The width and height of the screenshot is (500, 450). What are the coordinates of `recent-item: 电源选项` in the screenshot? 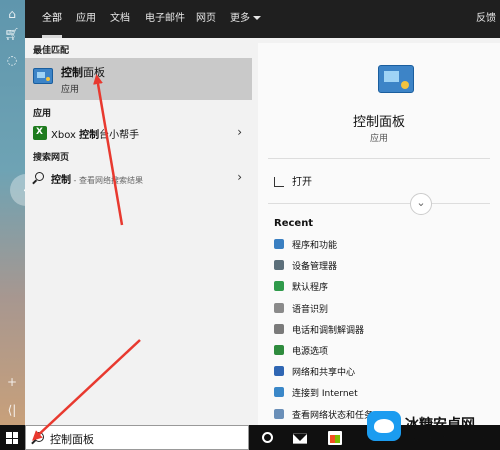 It's located at (301, 354).